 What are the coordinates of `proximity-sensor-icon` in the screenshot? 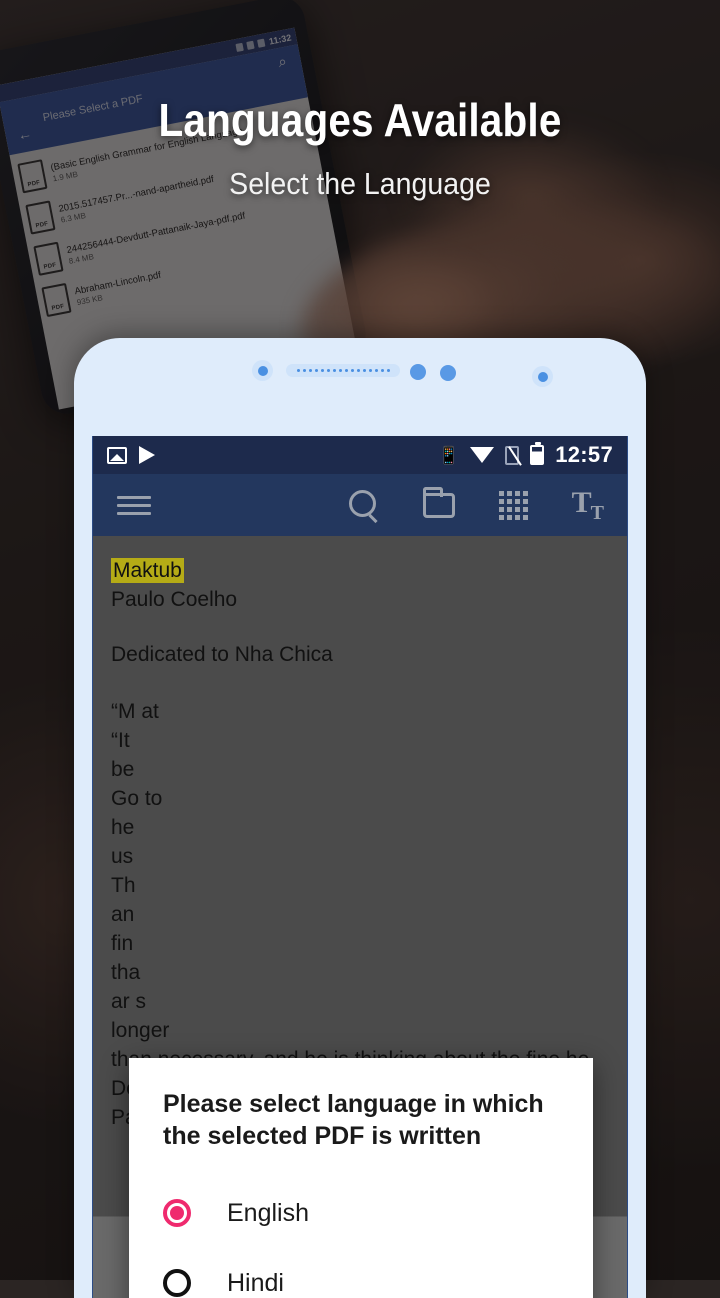 It's located at (418, 372).